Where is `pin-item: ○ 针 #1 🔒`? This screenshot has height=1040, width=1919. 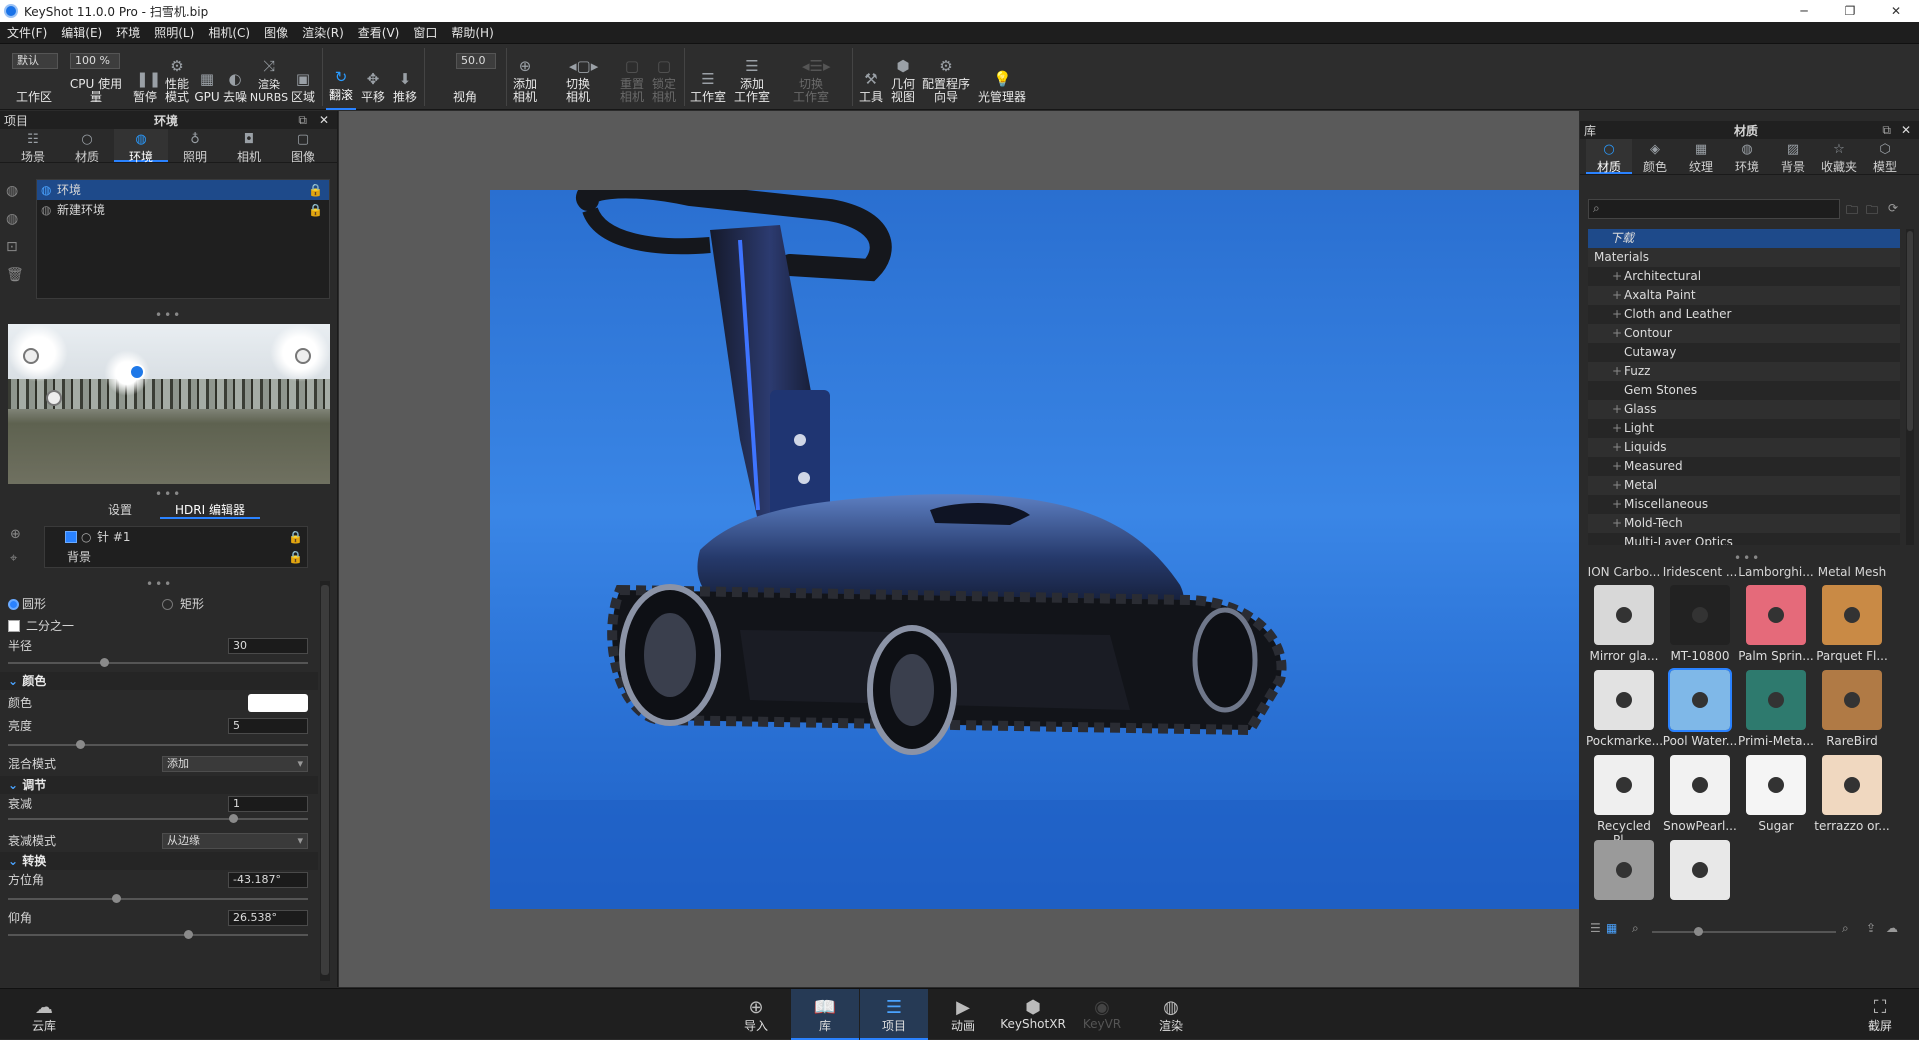
pin-item: ○ 针 #1 🔒 is located at coordinates (176, 537).